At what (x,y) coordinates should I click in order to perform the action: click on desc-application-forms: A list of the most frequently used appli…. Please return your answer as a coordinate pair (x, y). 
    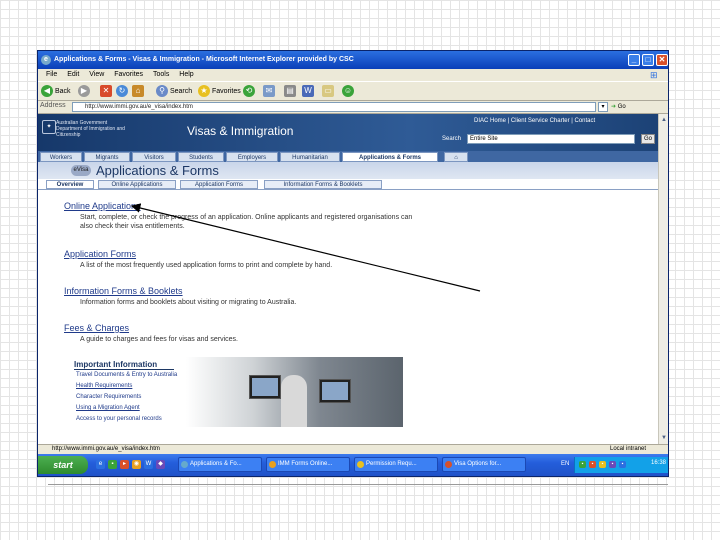
    Looking at the image, I should click on (206, 265).